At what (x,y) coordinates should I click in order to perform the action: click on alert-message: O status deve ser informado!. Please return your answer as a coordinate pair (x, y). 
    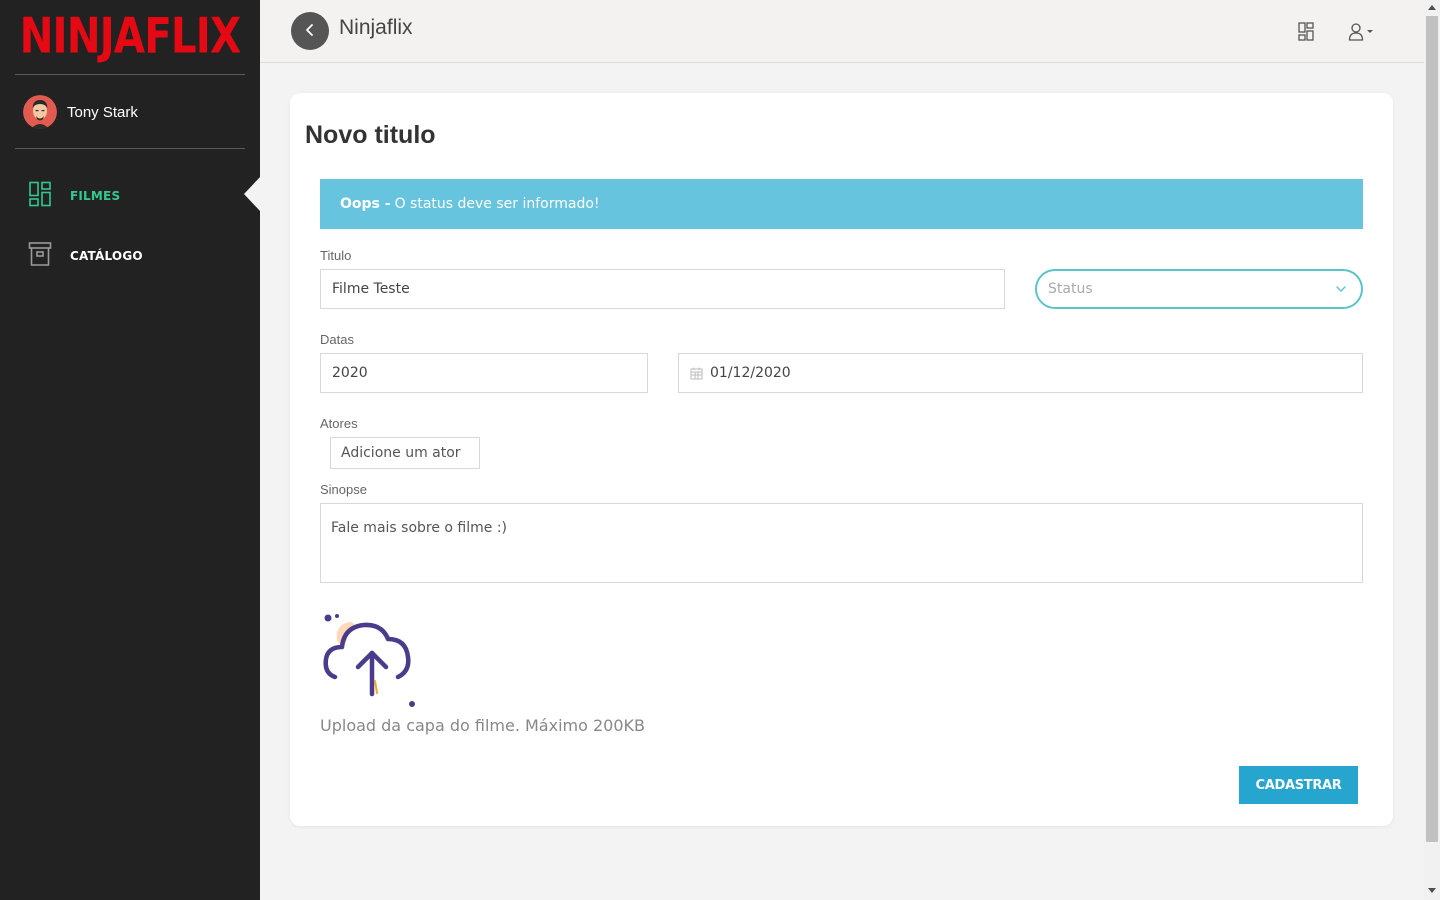
    Looking at the image, I should click on (497, 204).